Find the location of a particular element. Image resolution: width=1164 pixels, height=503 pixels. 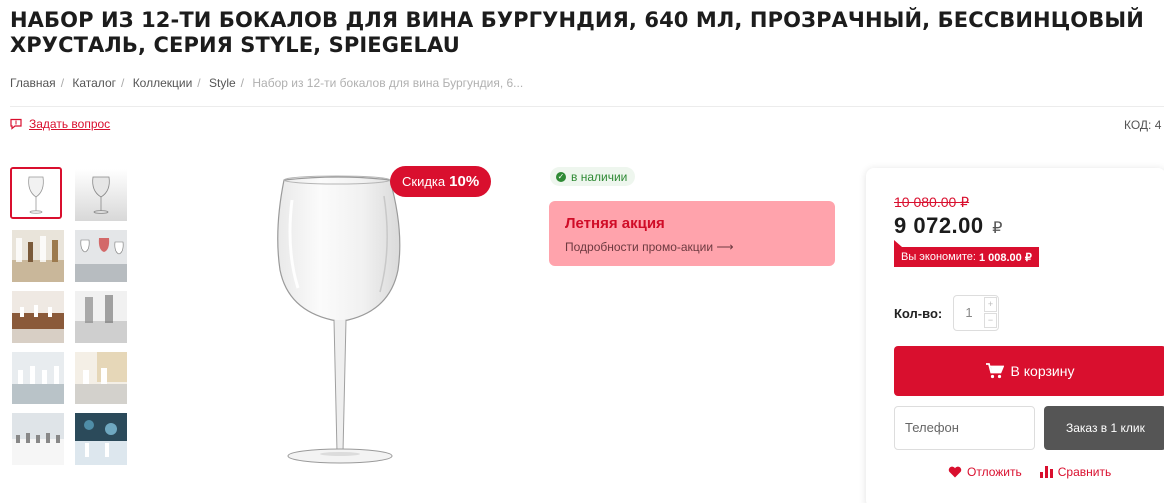

compare-button: Сравнить is located at coordinates (1075, 472).